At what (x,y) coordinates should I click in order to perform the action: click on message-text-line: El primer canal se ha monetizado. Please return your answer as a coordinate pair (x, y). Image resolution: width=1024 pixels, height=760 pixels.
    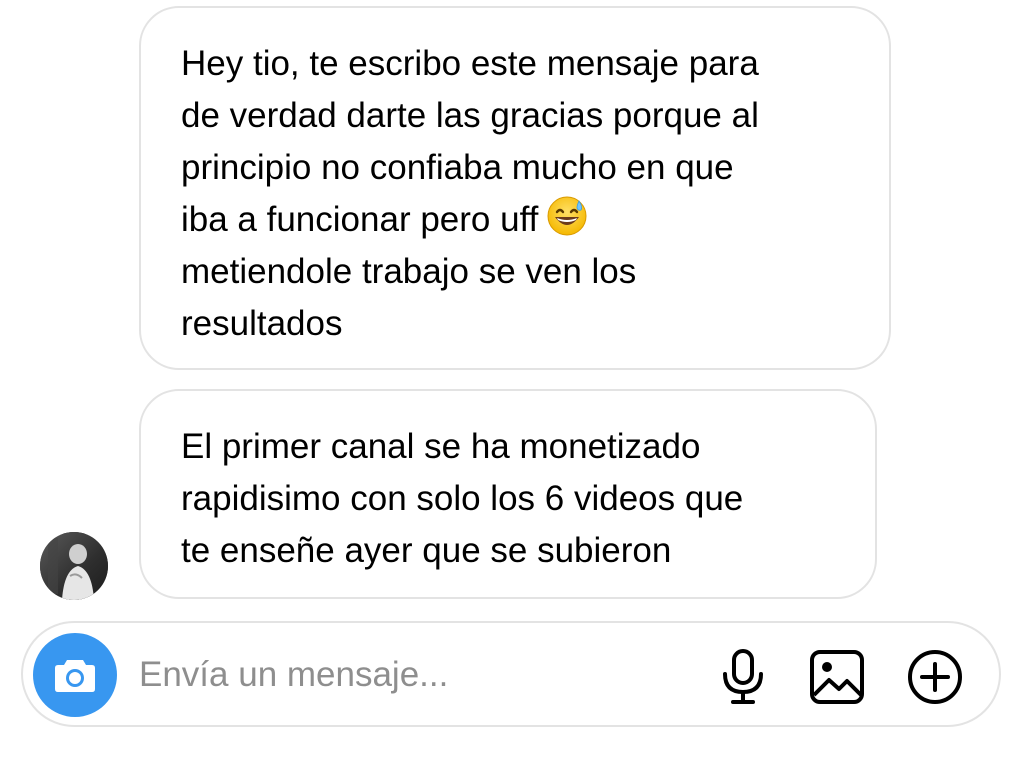
    Looking at the image, I should click on (441, 446).